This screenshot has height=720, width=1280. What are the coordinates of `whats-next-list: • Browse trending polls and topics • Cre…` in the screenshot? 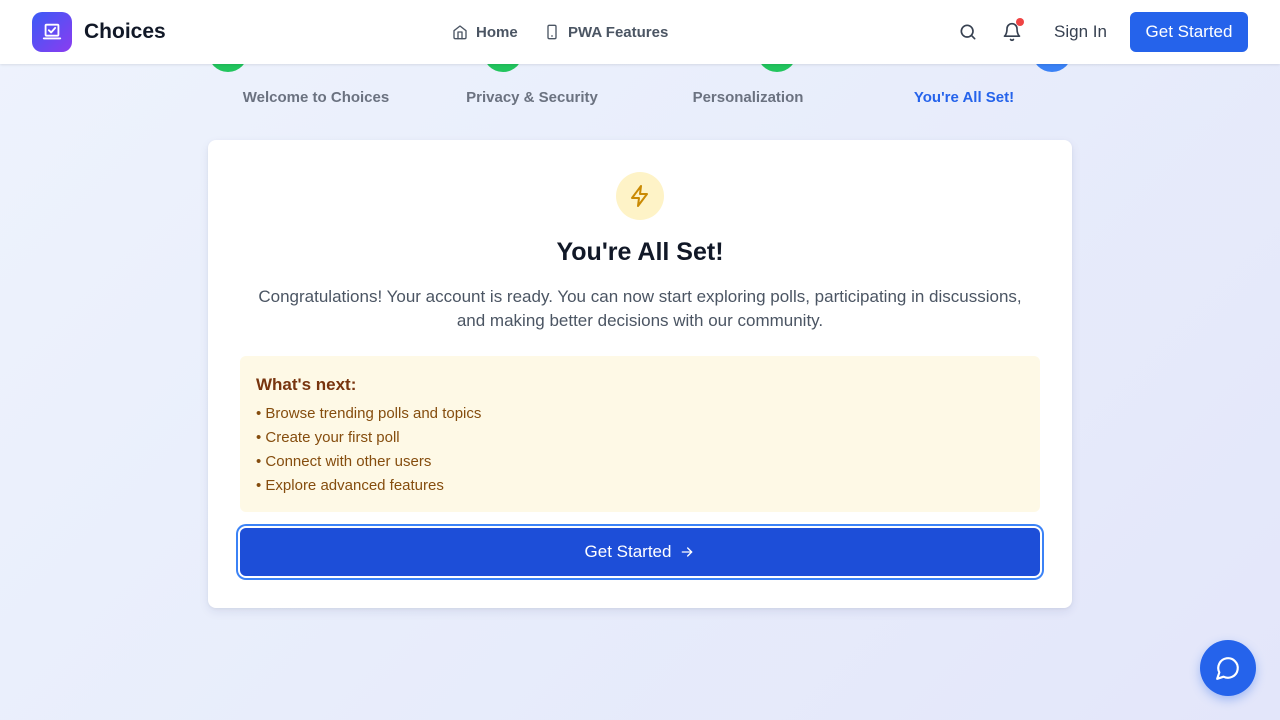 It's located at (368, 450).